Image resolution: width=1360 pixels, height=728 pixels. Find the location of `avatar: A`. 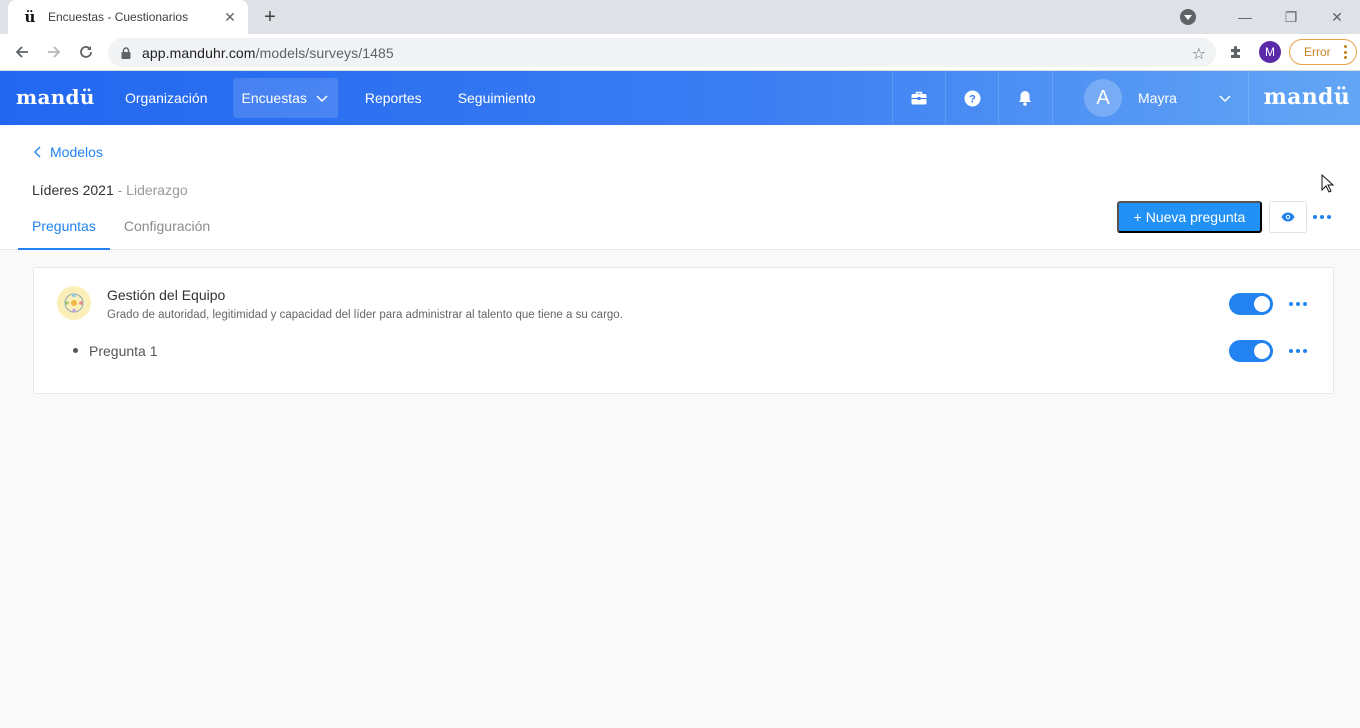

avatar: A is located at coordinates (1103, 98).